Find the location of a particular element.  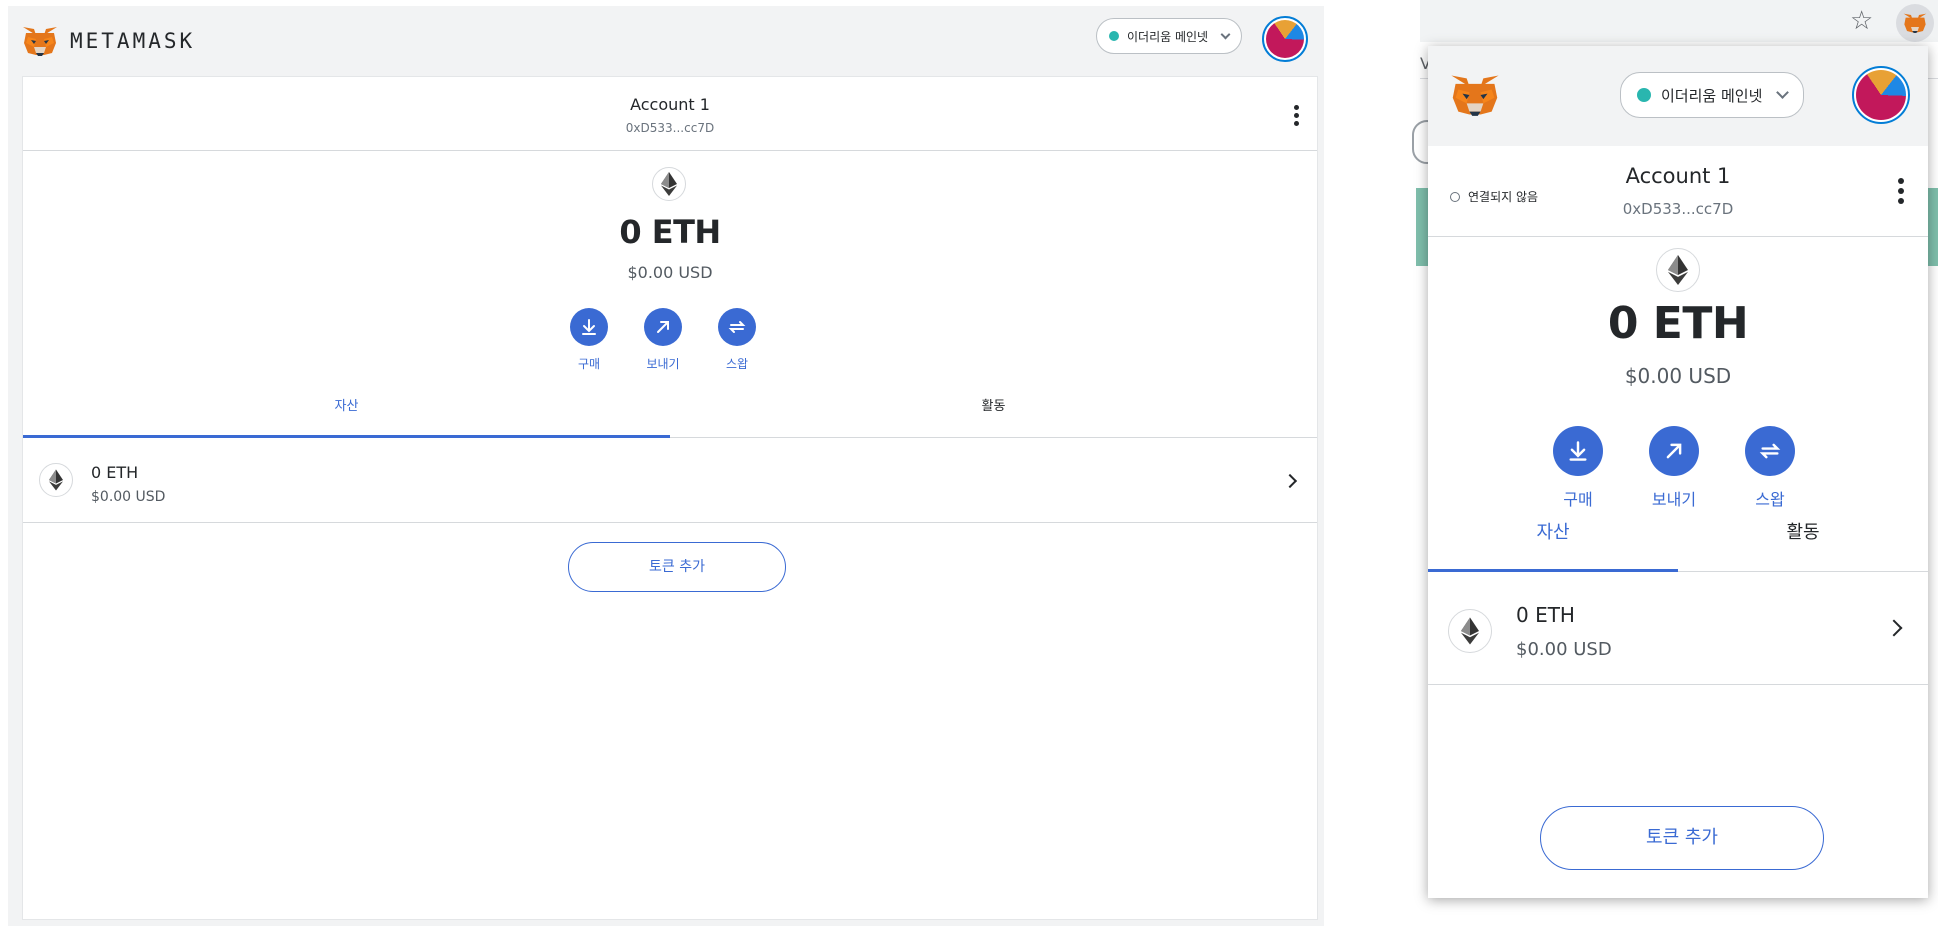

metamask-extension-button is located at coordinates (1915, 23).